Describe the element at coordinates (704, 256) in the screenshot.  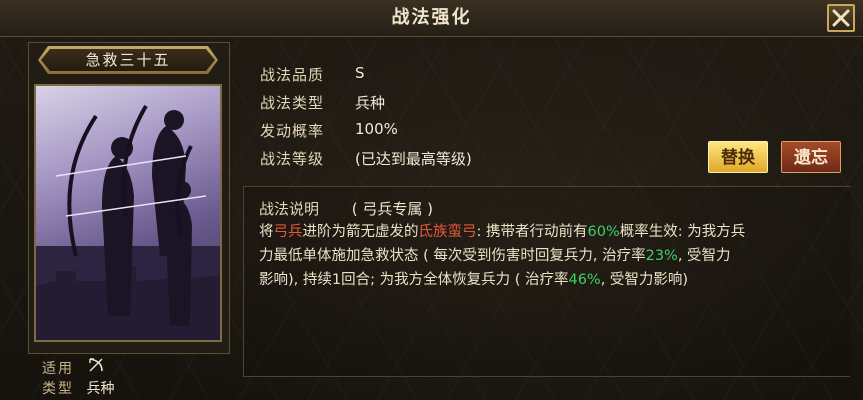
I see `desc-text: , 受智力` at that location.